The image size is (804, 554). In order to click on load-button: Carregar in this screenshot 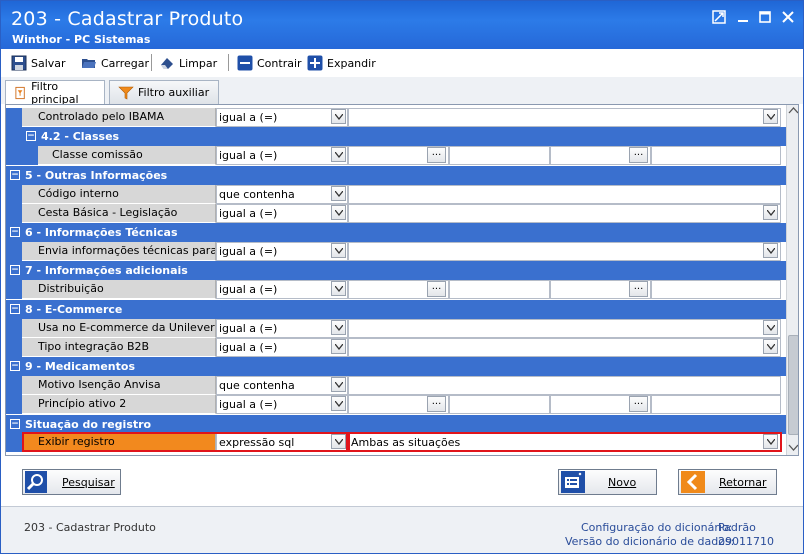, I will do `click(115, 63)`.